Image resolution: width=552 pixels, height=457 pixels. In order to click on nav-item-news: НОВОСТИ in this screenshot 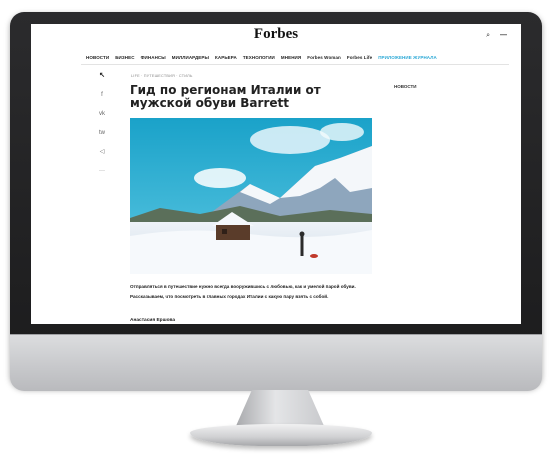, I will do `click(97, 57)`.